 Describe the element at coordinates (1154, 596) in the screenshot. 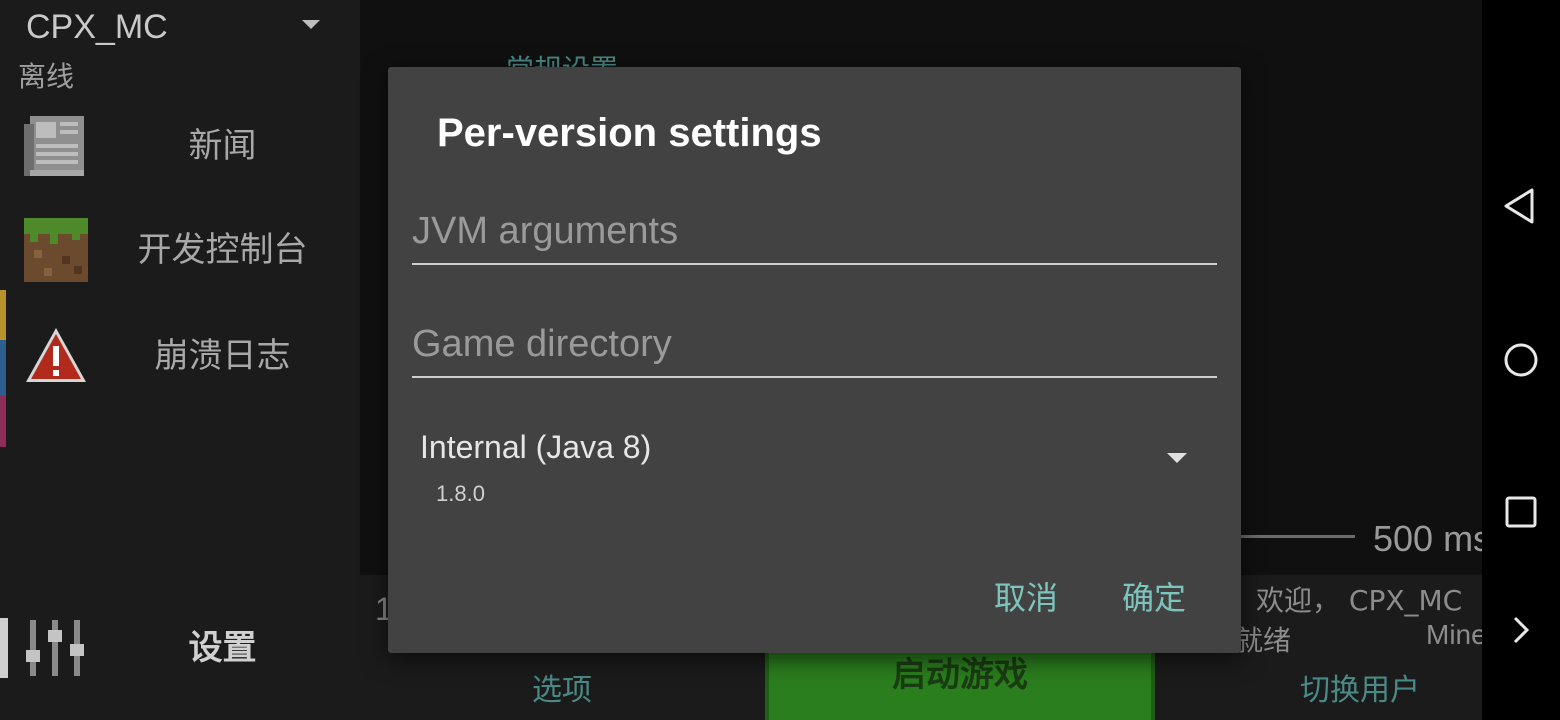

I see `confirm-button: 确定` at that location.